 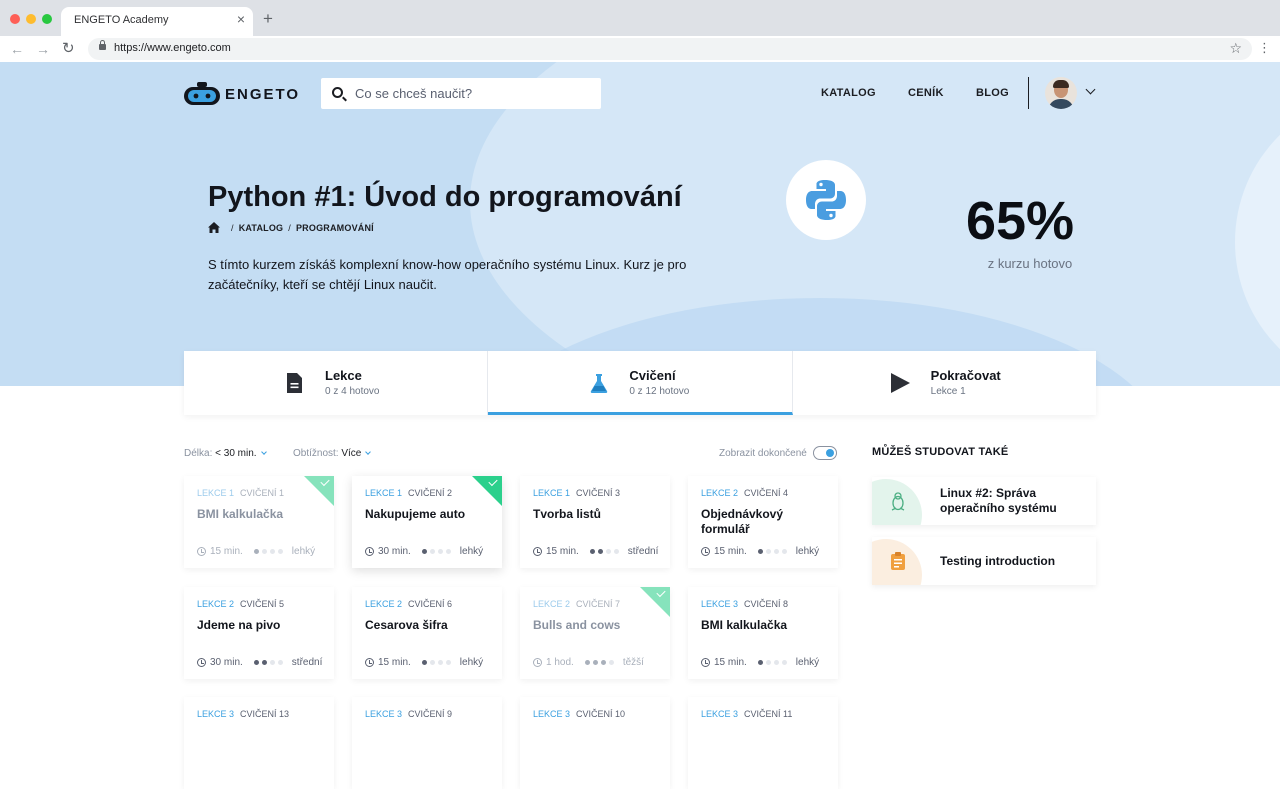 I want to click on back-arrow-icon: ←, so click(x=17, y=49).